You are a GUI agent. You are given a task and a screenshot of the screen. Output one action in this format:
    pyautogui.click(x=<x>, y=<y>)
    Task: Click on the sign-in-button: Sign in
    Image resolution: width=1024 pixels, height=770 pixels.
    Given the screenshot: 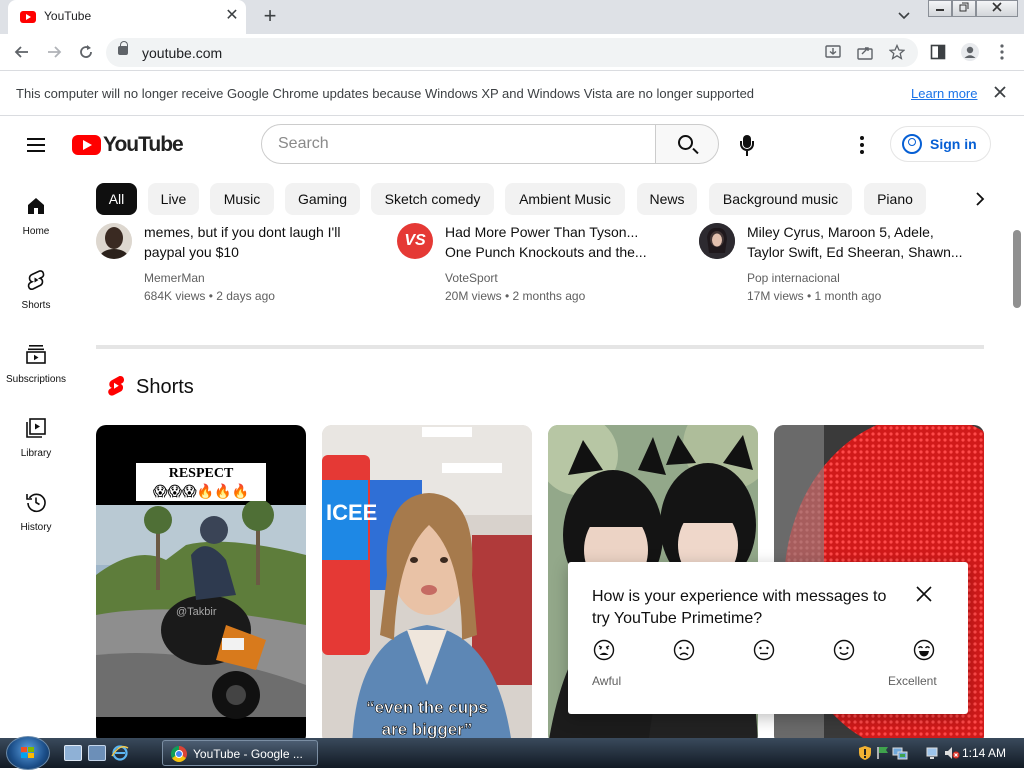 What is the action you would take?
    pyautogui.click(x=940, y=144)
    